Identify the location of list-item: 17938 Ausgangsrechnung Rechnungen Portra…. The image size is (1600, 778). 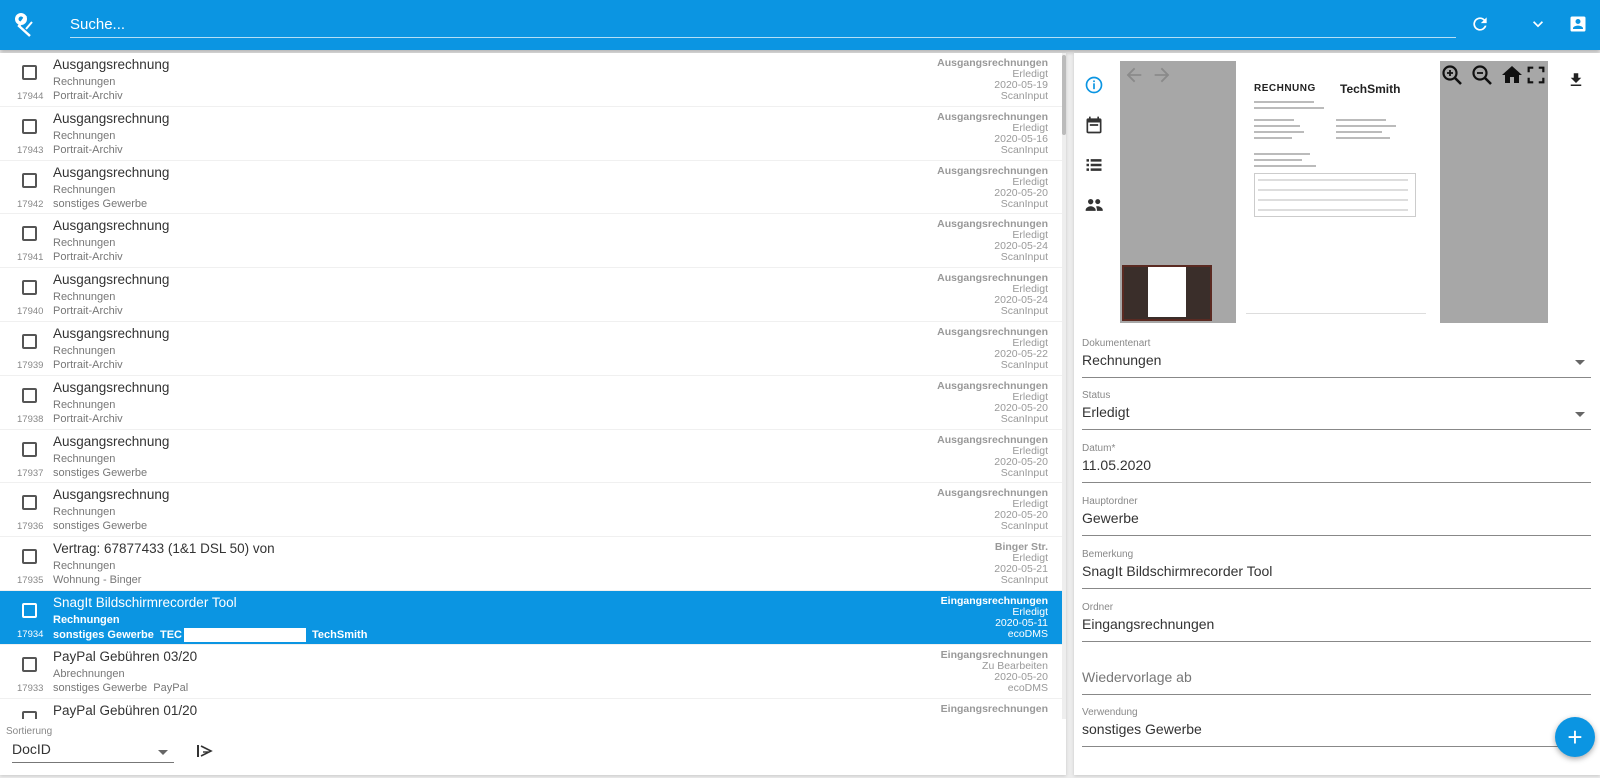
(531, 403).